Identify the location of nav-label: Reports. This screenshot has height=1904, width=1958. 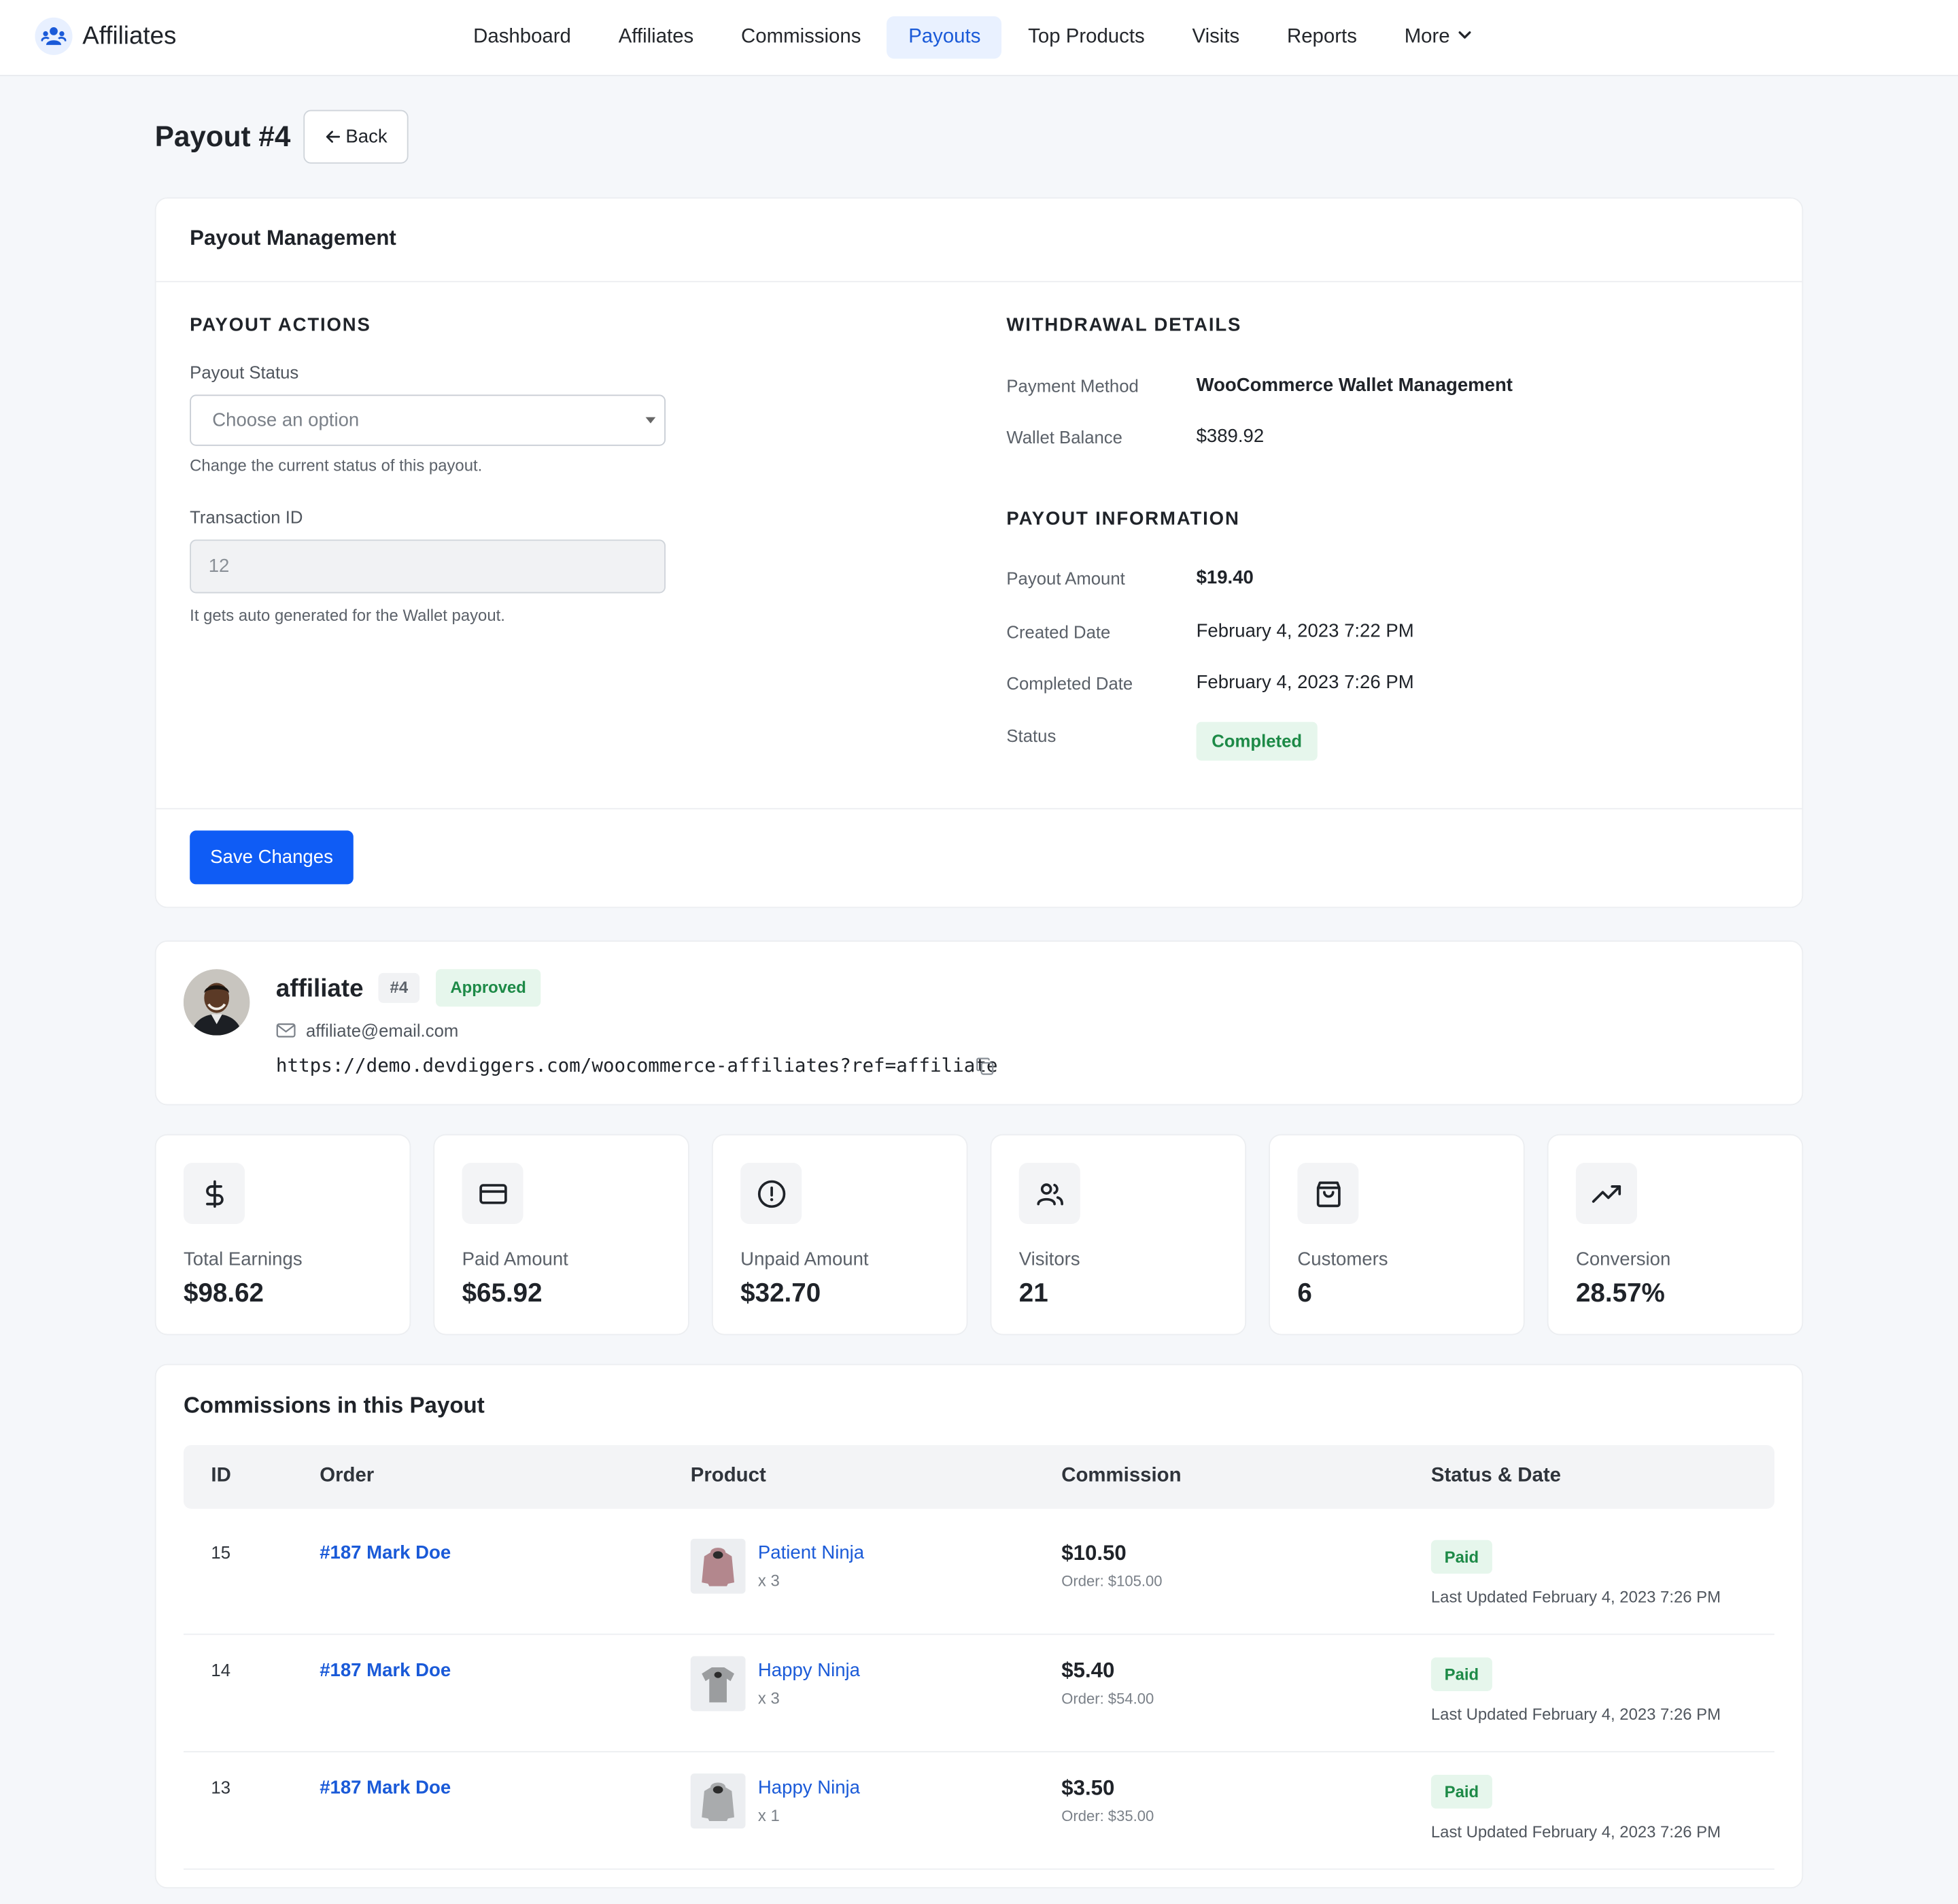
(1321, 37).